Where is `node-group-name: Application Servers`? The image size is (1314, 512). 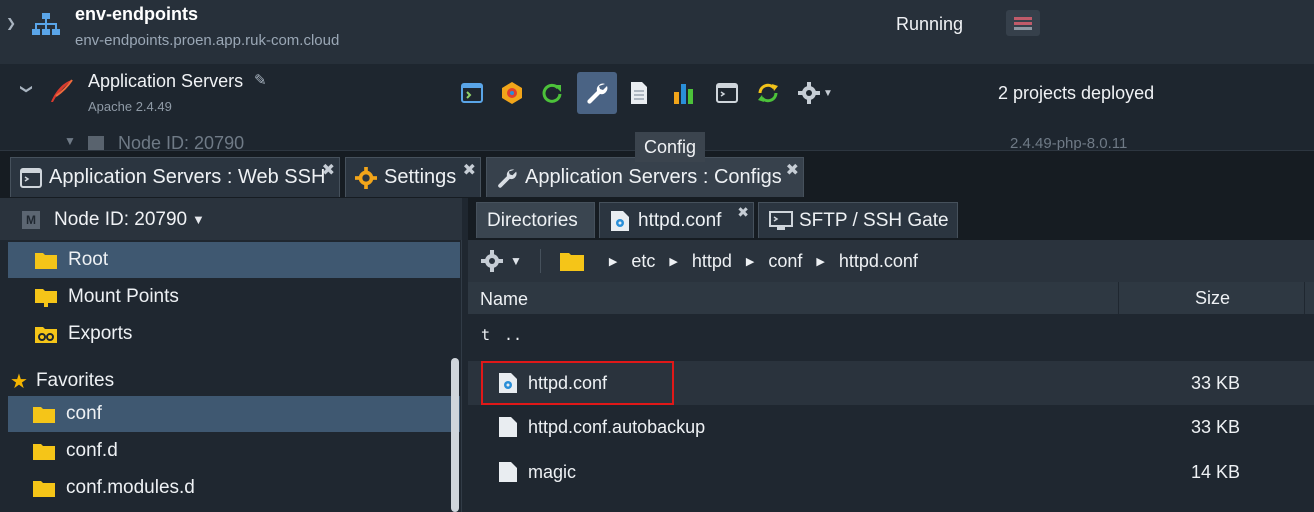 node-group-name: Application Servers is located at coordinates (165, 81).